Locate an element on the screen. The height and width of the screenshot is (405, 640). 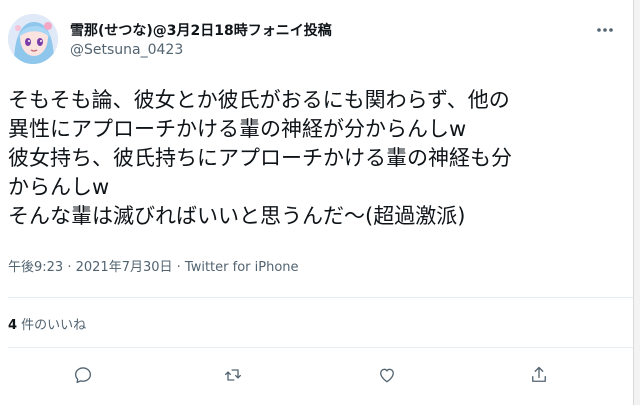
tweet-source: Twitter for iPhone is located at coordinates (242, 267).